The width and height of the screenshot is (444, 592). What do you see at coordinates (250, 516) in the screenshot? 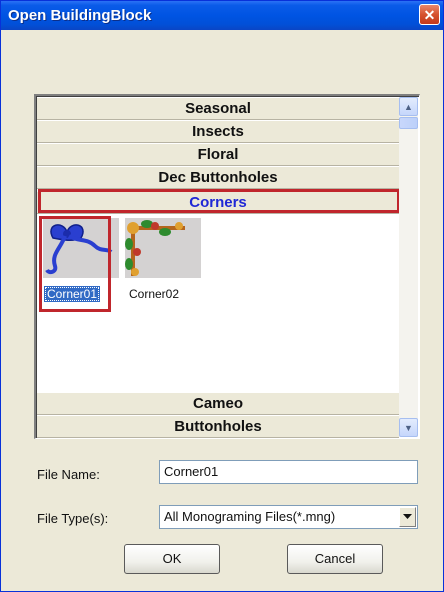
I see `file-type-value: All Monograming Files(*.mng)` at bounding box center [250, 516].